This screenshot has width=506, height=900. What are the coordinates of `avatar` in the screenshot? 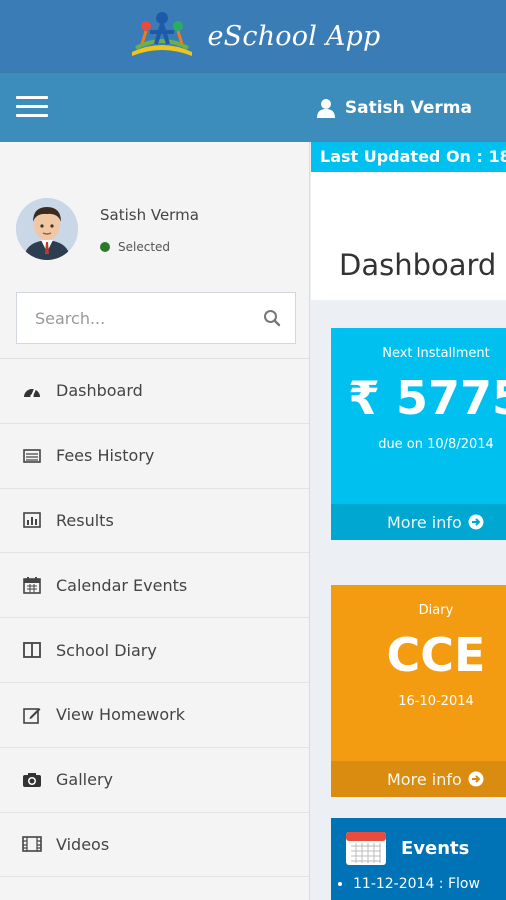 It's located at (47, 229).